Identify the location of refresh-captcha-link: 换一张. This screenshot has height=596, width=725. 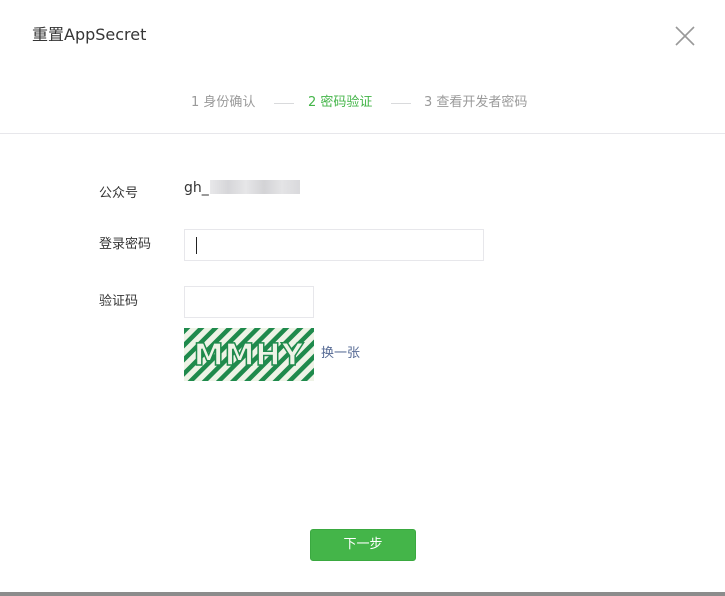
(340, 354).